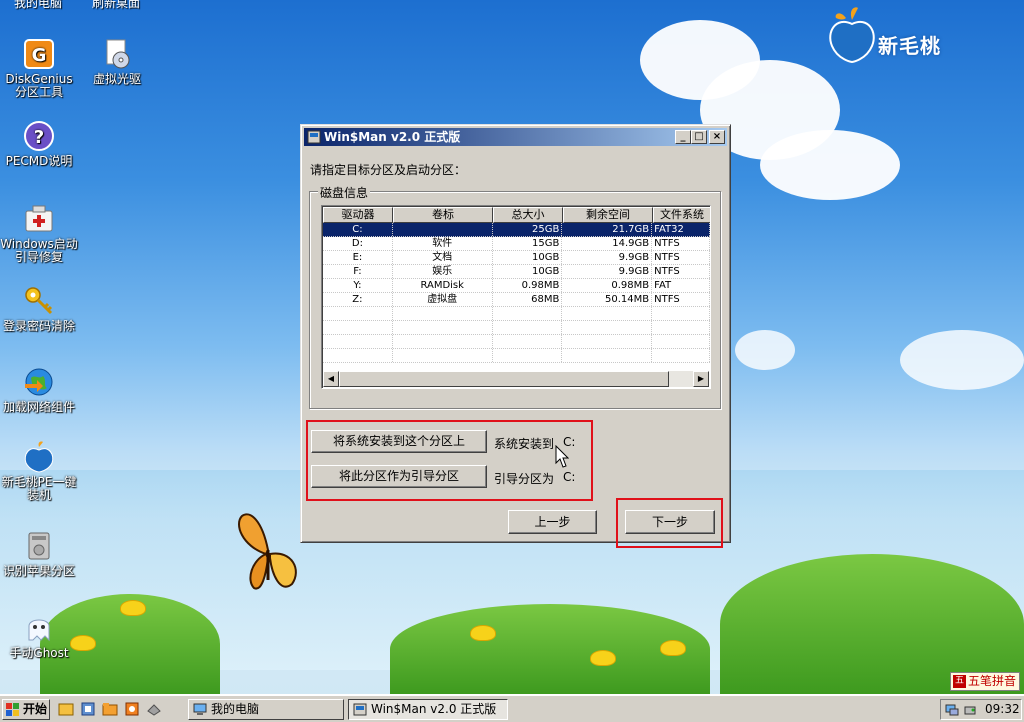  What do you see at coordinates (434, 709) in the screenshot?
I see `task-label: Win$Man v2.0 正式版` at bounding box center [434, 709].